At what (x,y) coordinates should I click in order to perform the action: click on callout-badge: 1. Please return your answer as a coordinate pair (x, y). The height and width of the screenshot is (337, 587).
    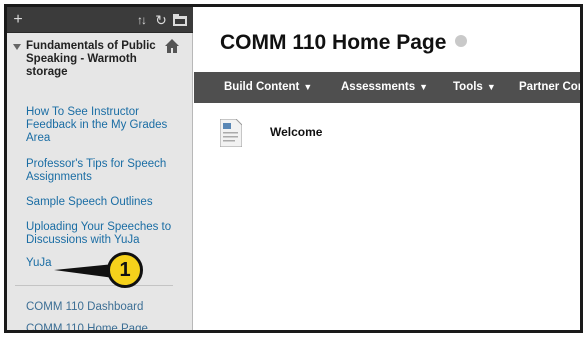
    Looking at the image, I should click on (125, 270).